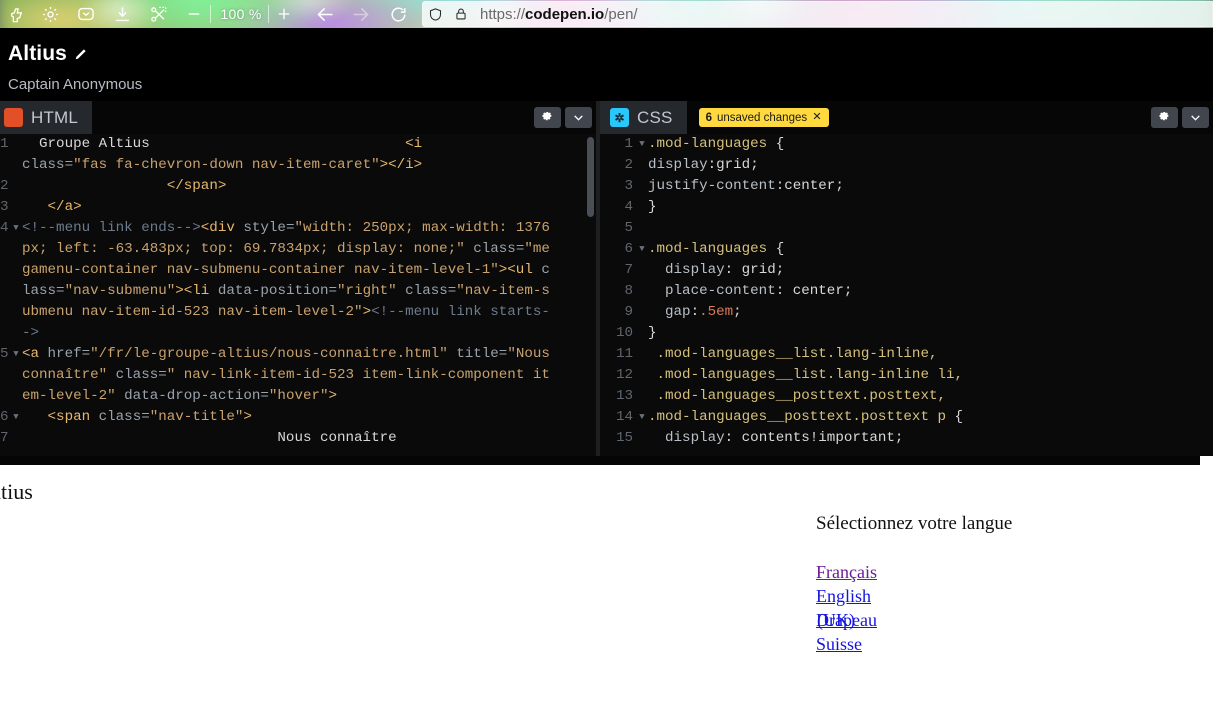 Image resolution: width=1213 pixels, height=709 pixels. I want to click on zoom-level-label: 100 %, so click(241, 14).